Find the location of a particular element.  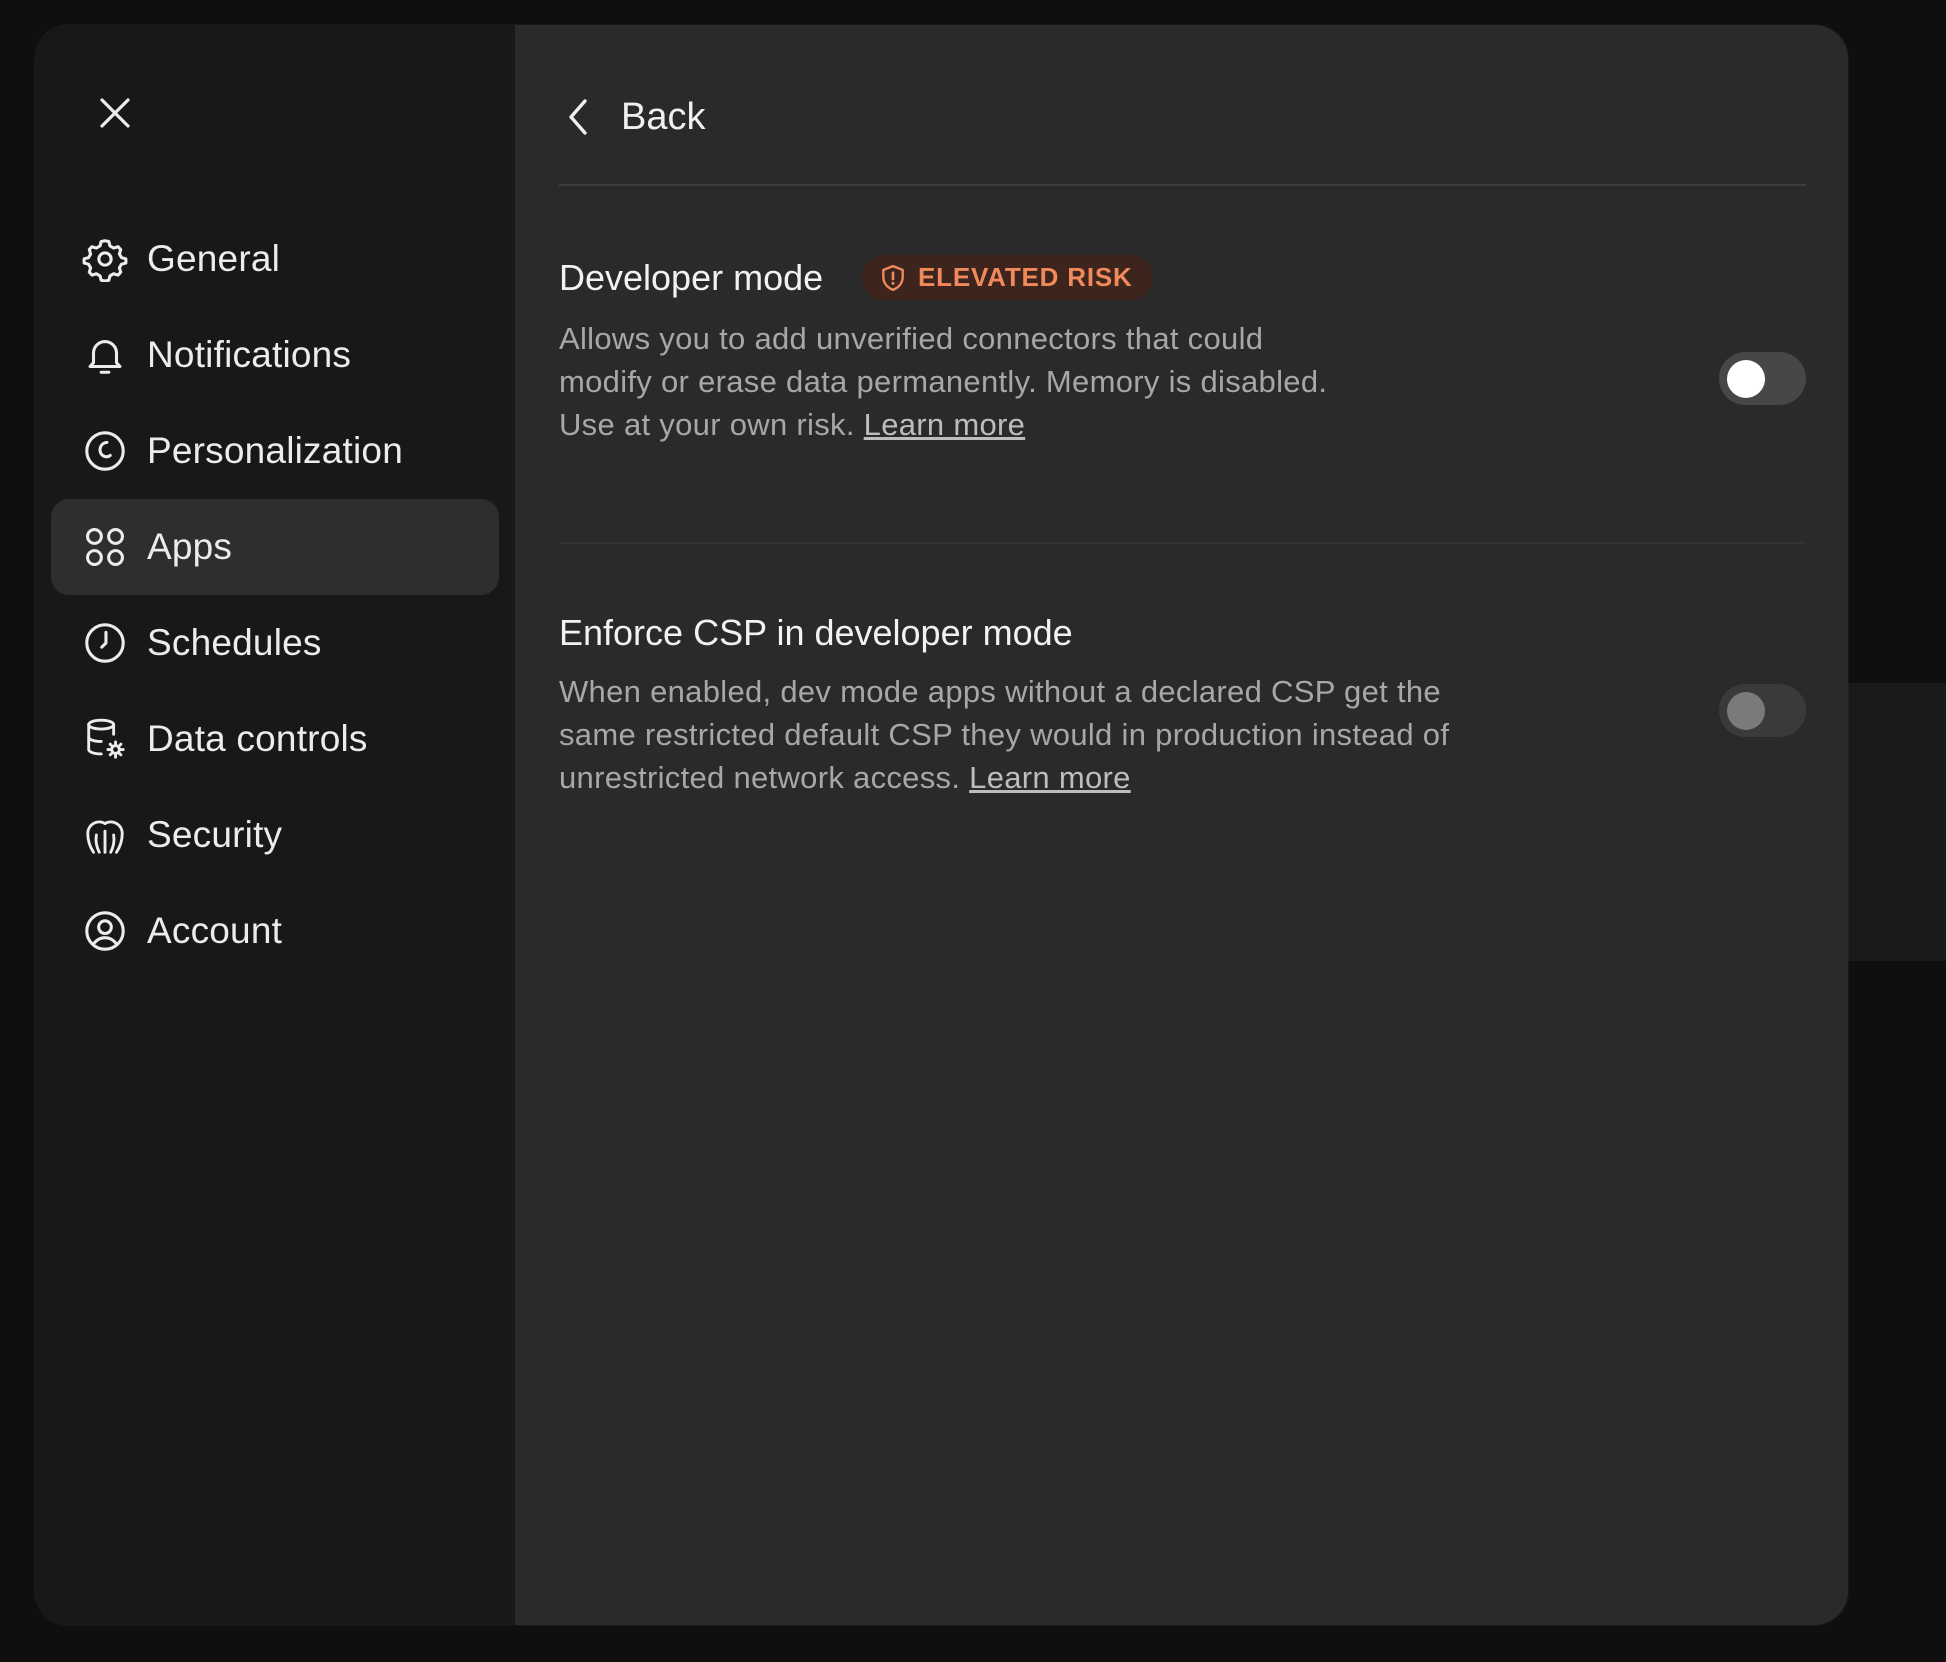

sidebar-item-label: Notifications is located at coordinates (249, 354).